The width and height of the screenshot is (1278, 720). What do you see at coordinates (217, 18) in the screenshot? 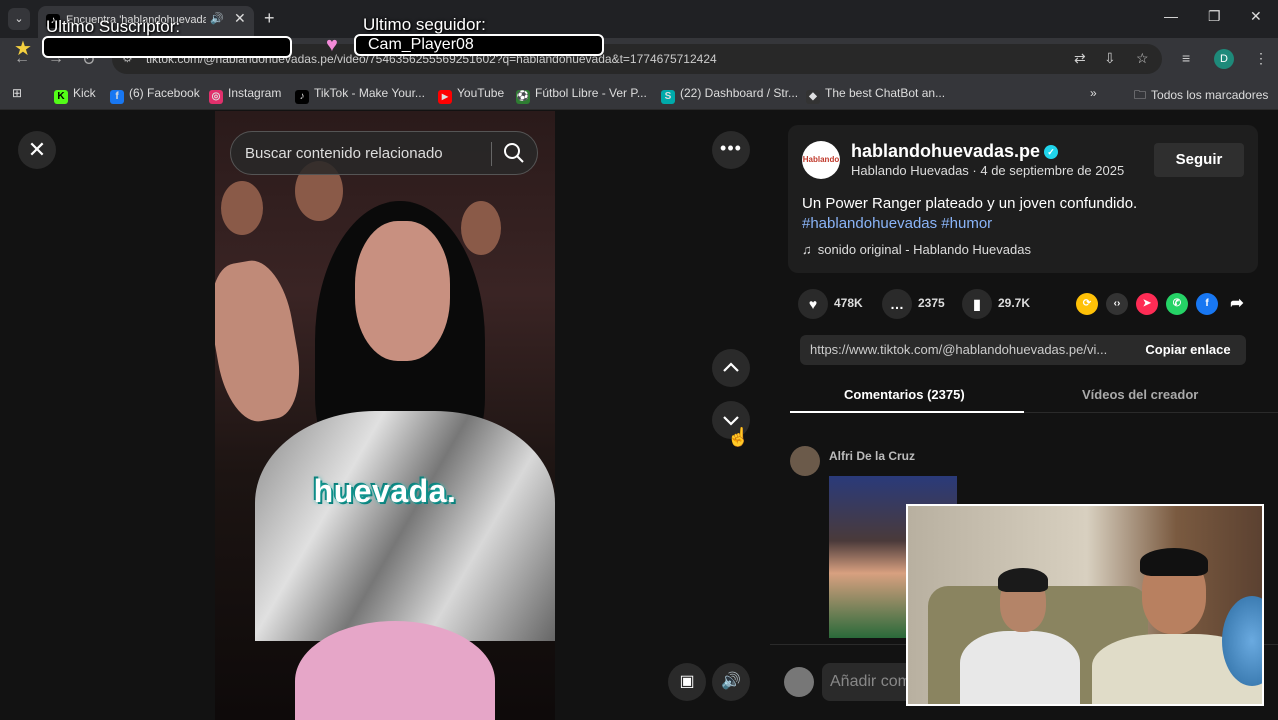
I see `audio-playing-icon: 🔊` at bounding box center [217, 18].